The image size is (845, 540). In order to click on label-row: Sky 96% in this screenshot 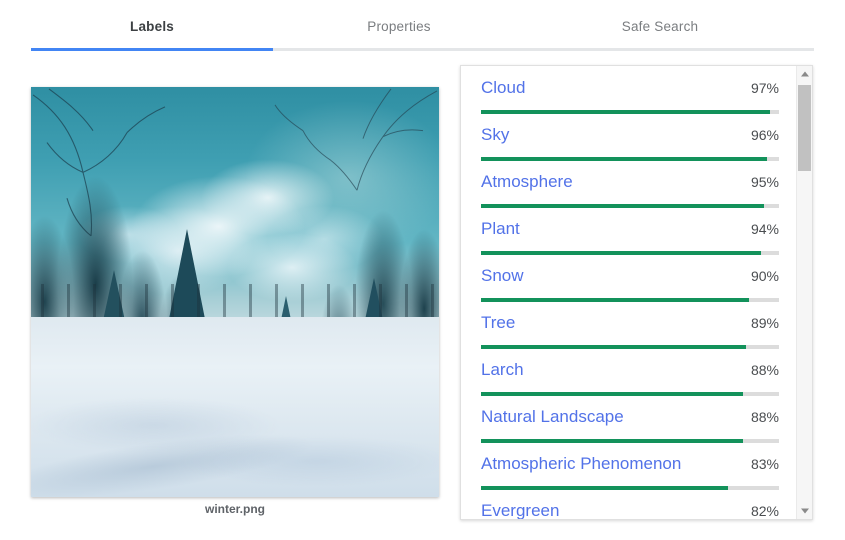, I will do `click(629, 148)`.